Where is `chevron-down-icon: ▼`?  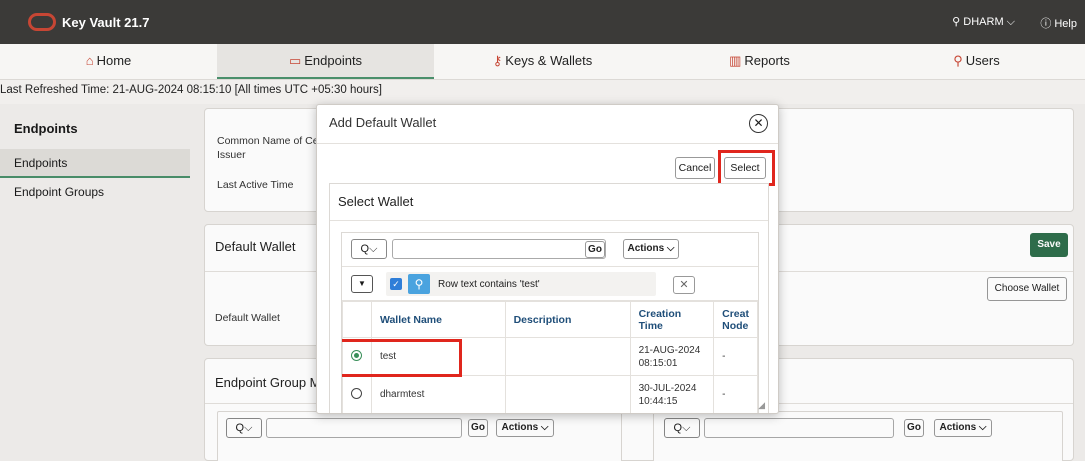 chevron-down-icon: ▼ is located at coordinates (362, 284).